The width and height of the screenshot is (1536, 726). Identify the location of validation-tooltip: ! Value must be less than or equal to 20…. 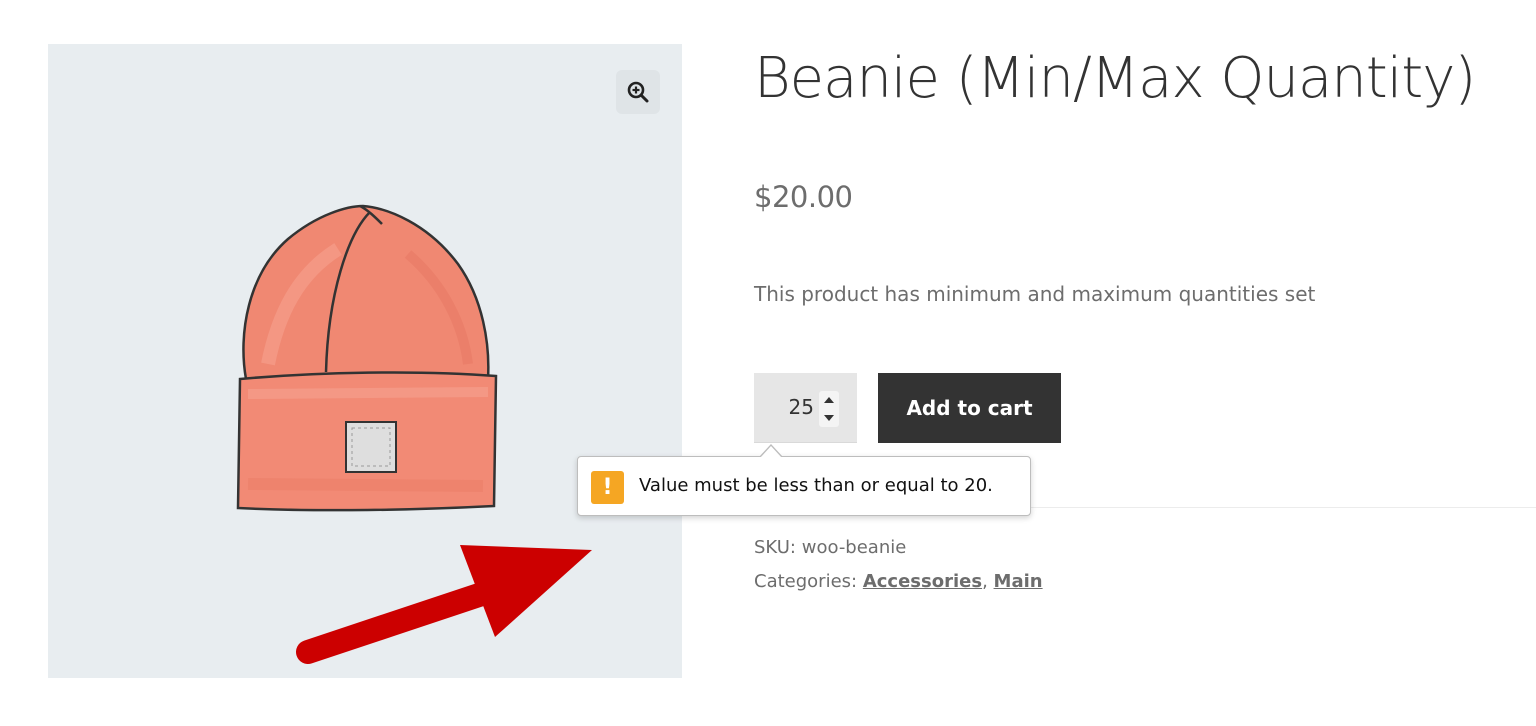
(804, 480).